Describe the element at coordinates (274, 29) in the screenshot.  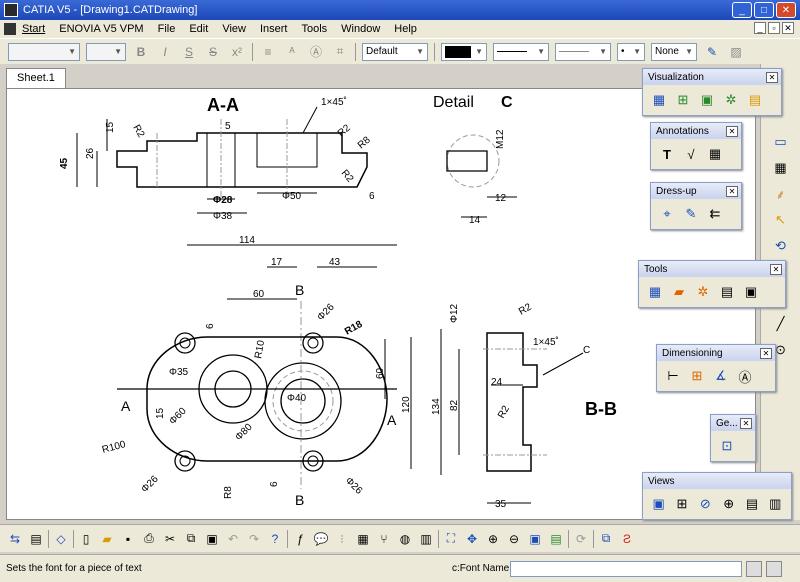
I see `menu-insert: Insert` at that location.